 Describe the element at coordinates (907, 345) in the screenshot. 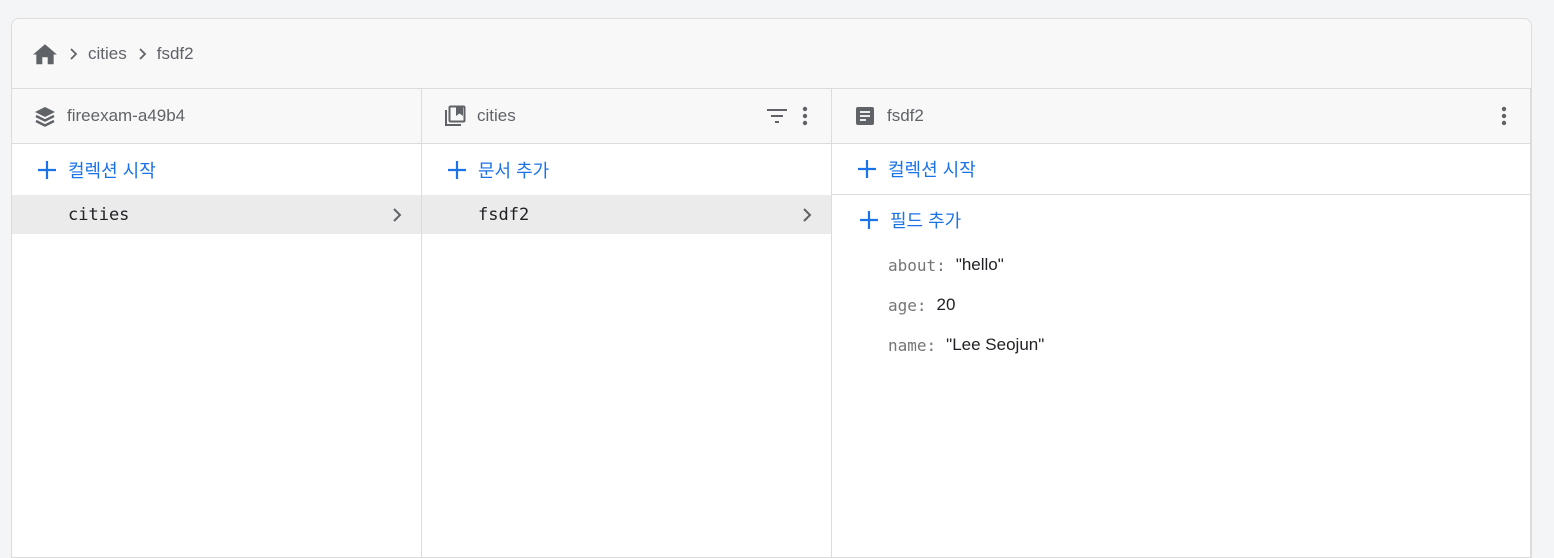

I see `field-key: name` at that location.